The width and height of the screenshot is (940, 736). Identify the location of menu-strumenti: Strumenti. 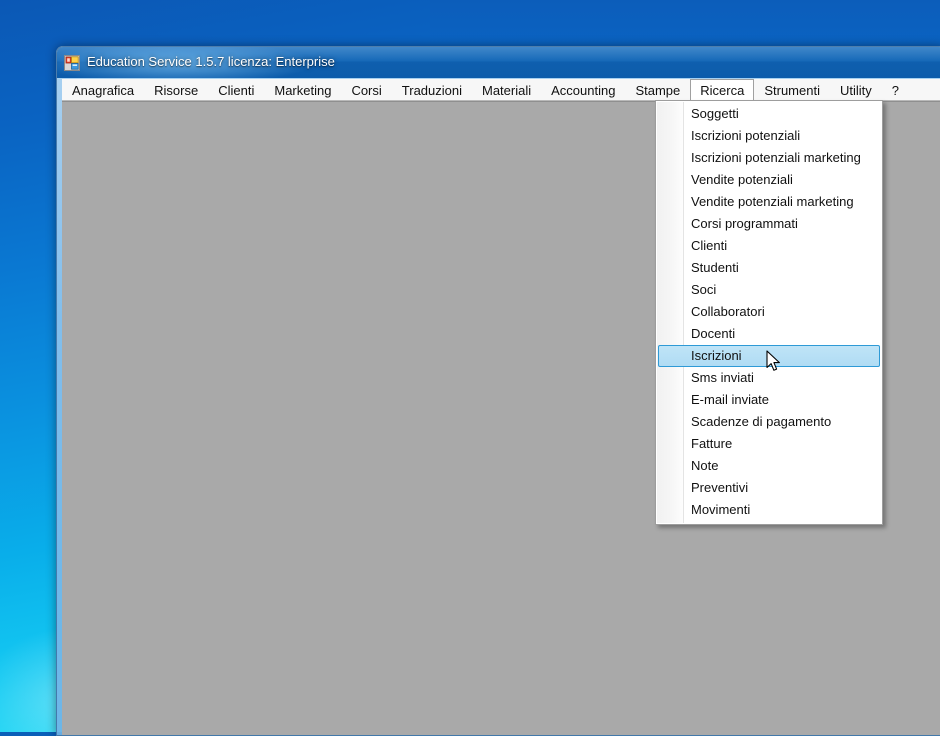
(792, 90).